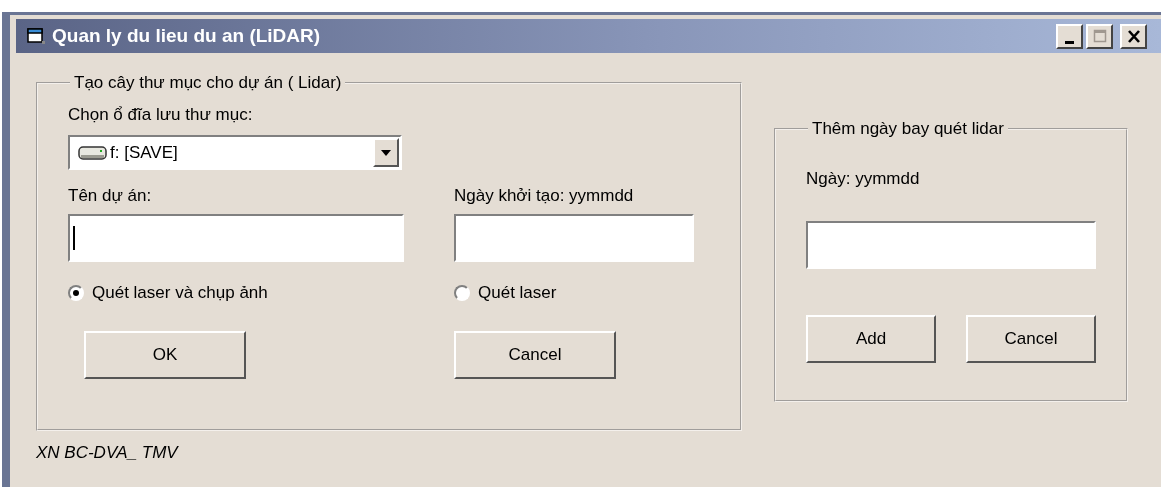 This screenshot has height=487, width=1161. Describe the element at coordinates (144, 152) in the screenshot. I see `dropdown-value: f: [SAVE]` at that location.